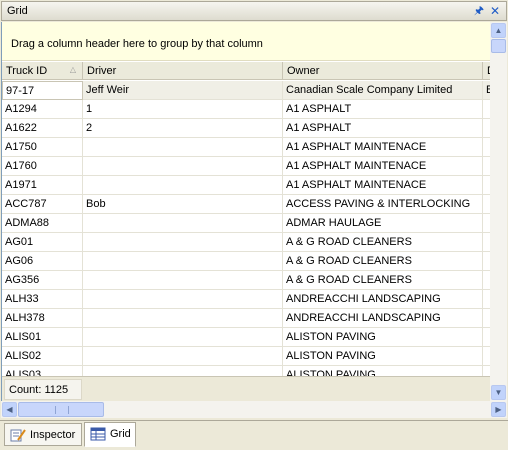  I want to click on cell-truck-id: A1622, so click(42, 128).